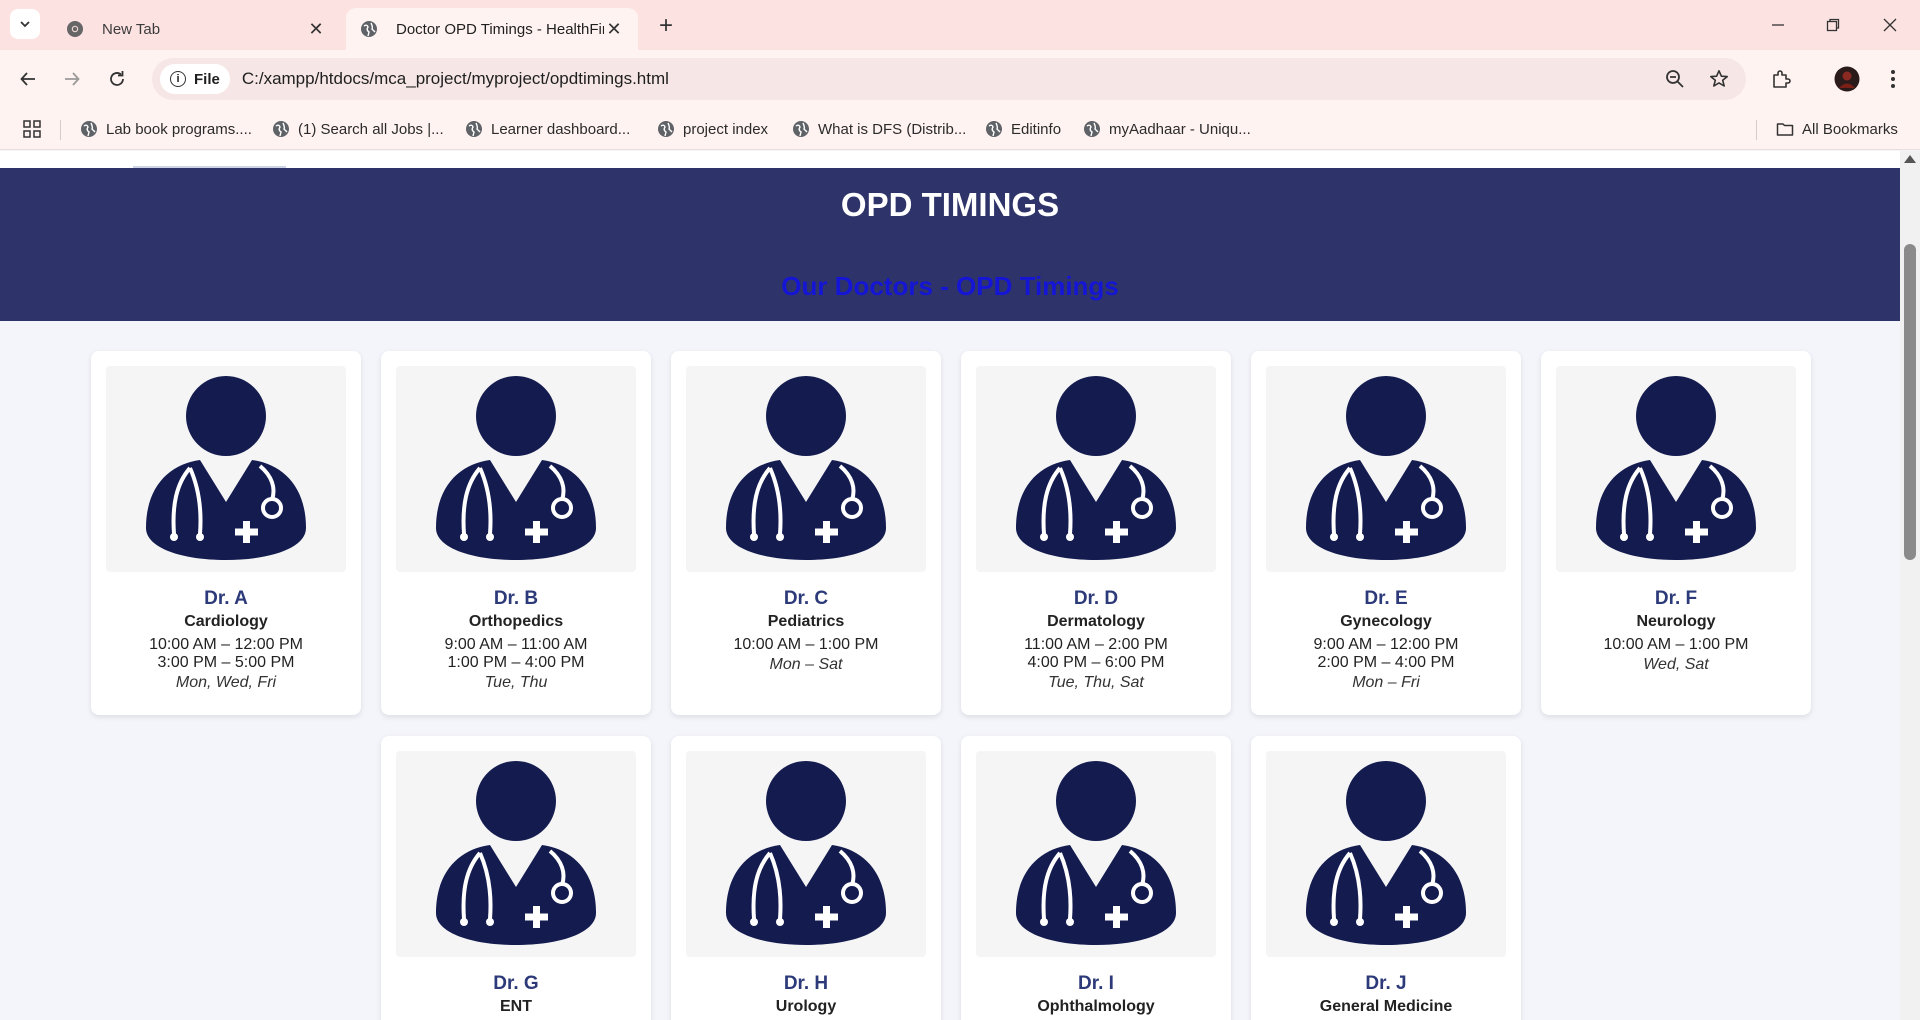 The width and height of the screenshot is (1920, 1020). Describe the element at coordinates (1837, 129) in the screenshot. I see `all-bookmarks-button: All Bookmarks` at that location.